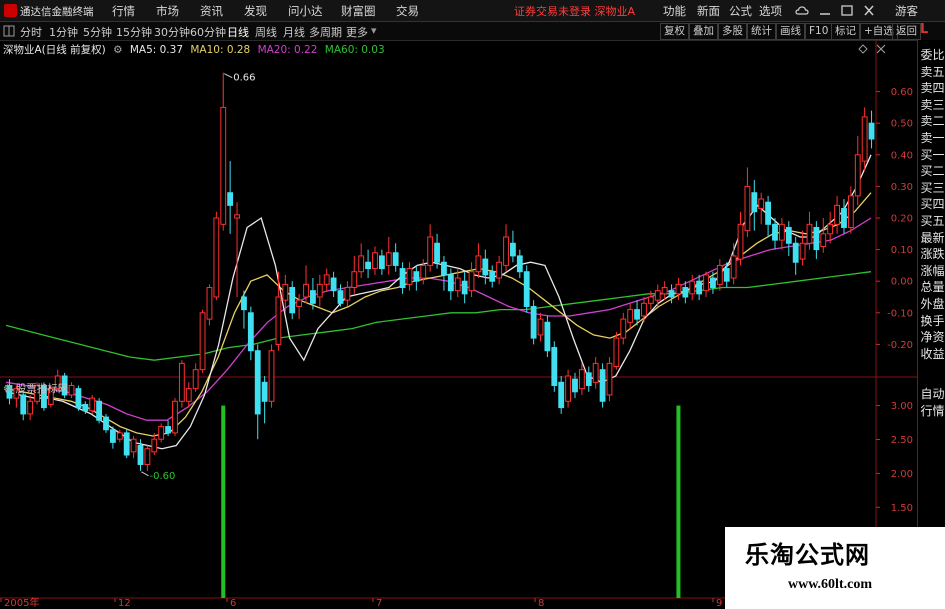 The height and width of the screenshot is (609, 945). Describe the element at coordinates (790, 31) in the screenshot. I see `draw-line-button: 画线` at that location.